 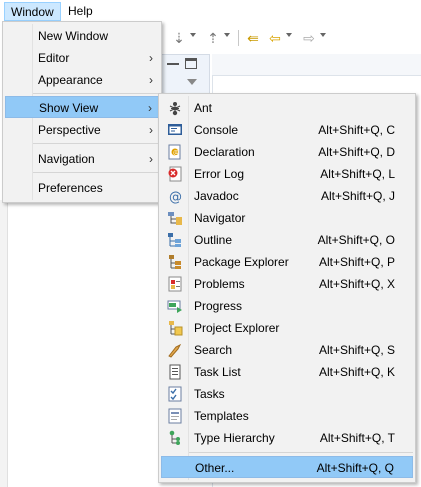 What do you see at coordinates (203, 108) in the screenshot?
I see `menu-item-label: Ant` at bounding box center [203, 108].